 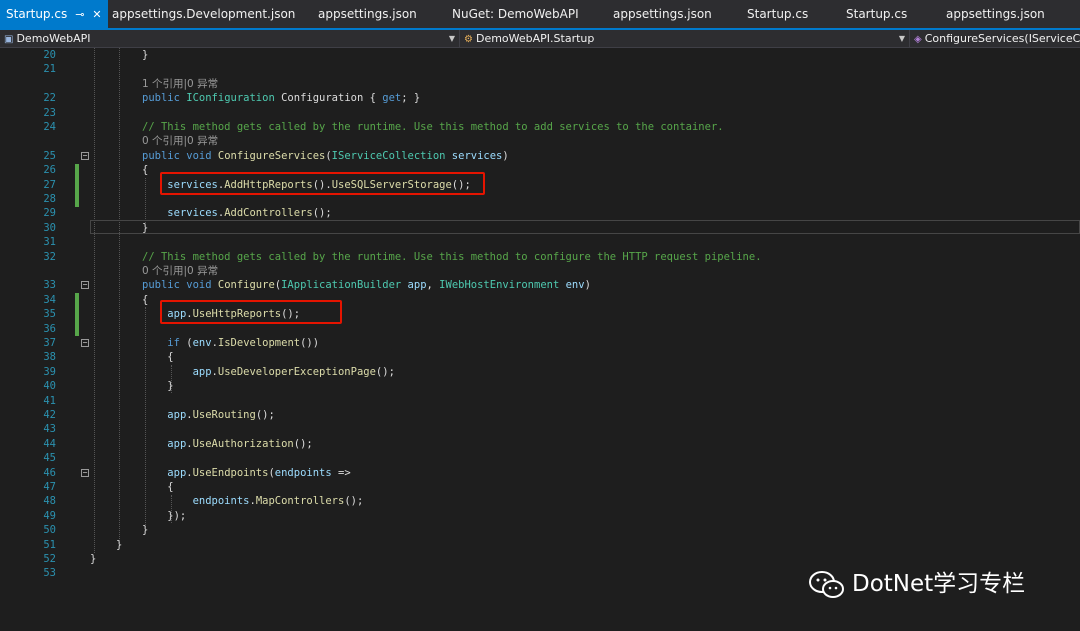 What do you see at coordinates (540, 444) in the screenshot?
I see `code-line: 44 app.UseAuthorization();` at bounding box center [540, 444].